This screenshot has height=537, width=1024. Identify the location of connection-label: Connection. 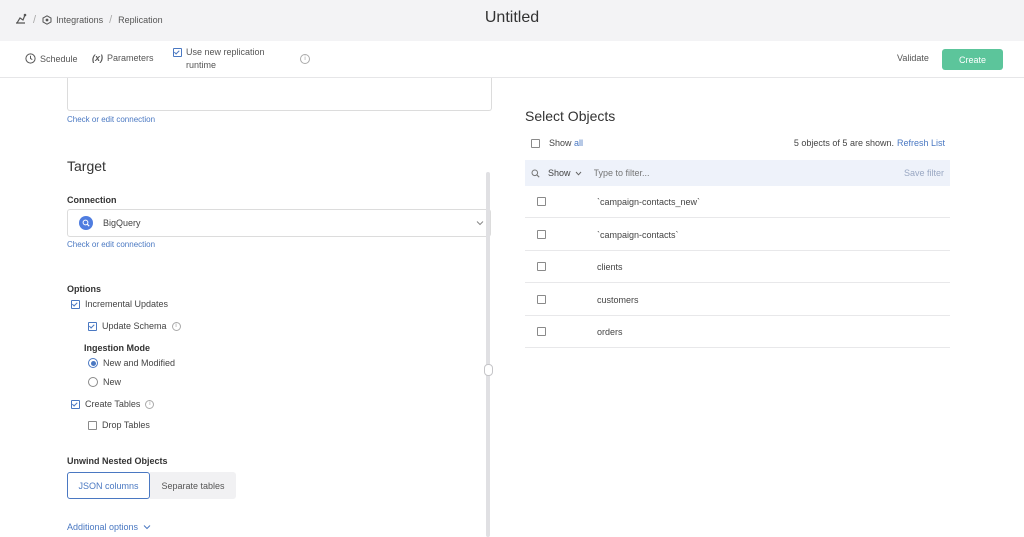
(92, 200).